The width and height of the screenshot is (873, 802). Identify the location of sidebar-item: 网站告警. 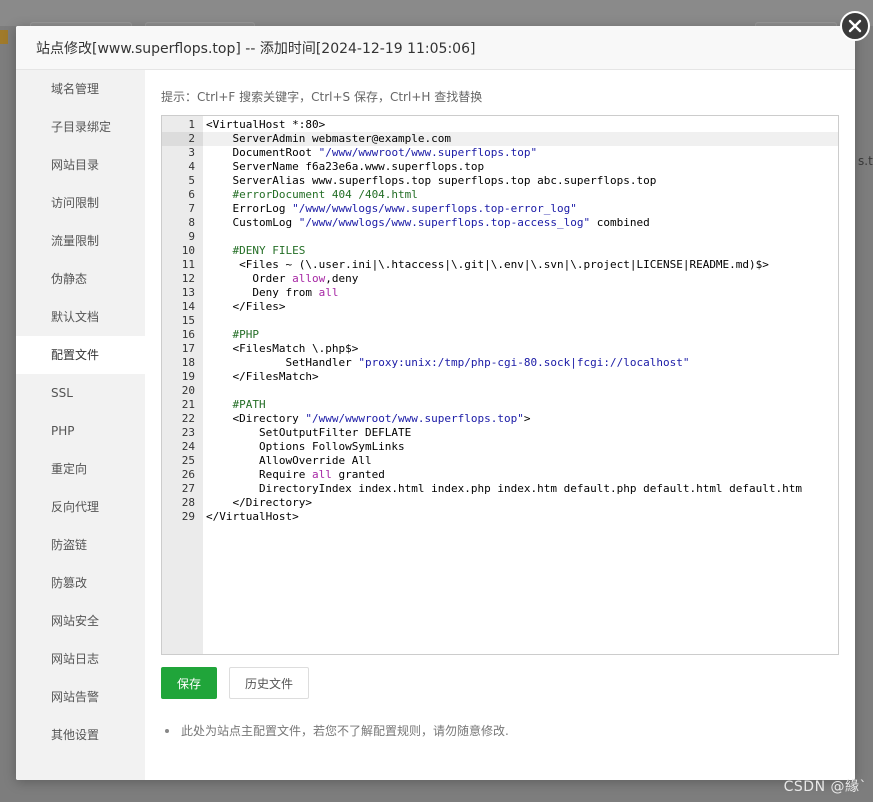
(80, 697).